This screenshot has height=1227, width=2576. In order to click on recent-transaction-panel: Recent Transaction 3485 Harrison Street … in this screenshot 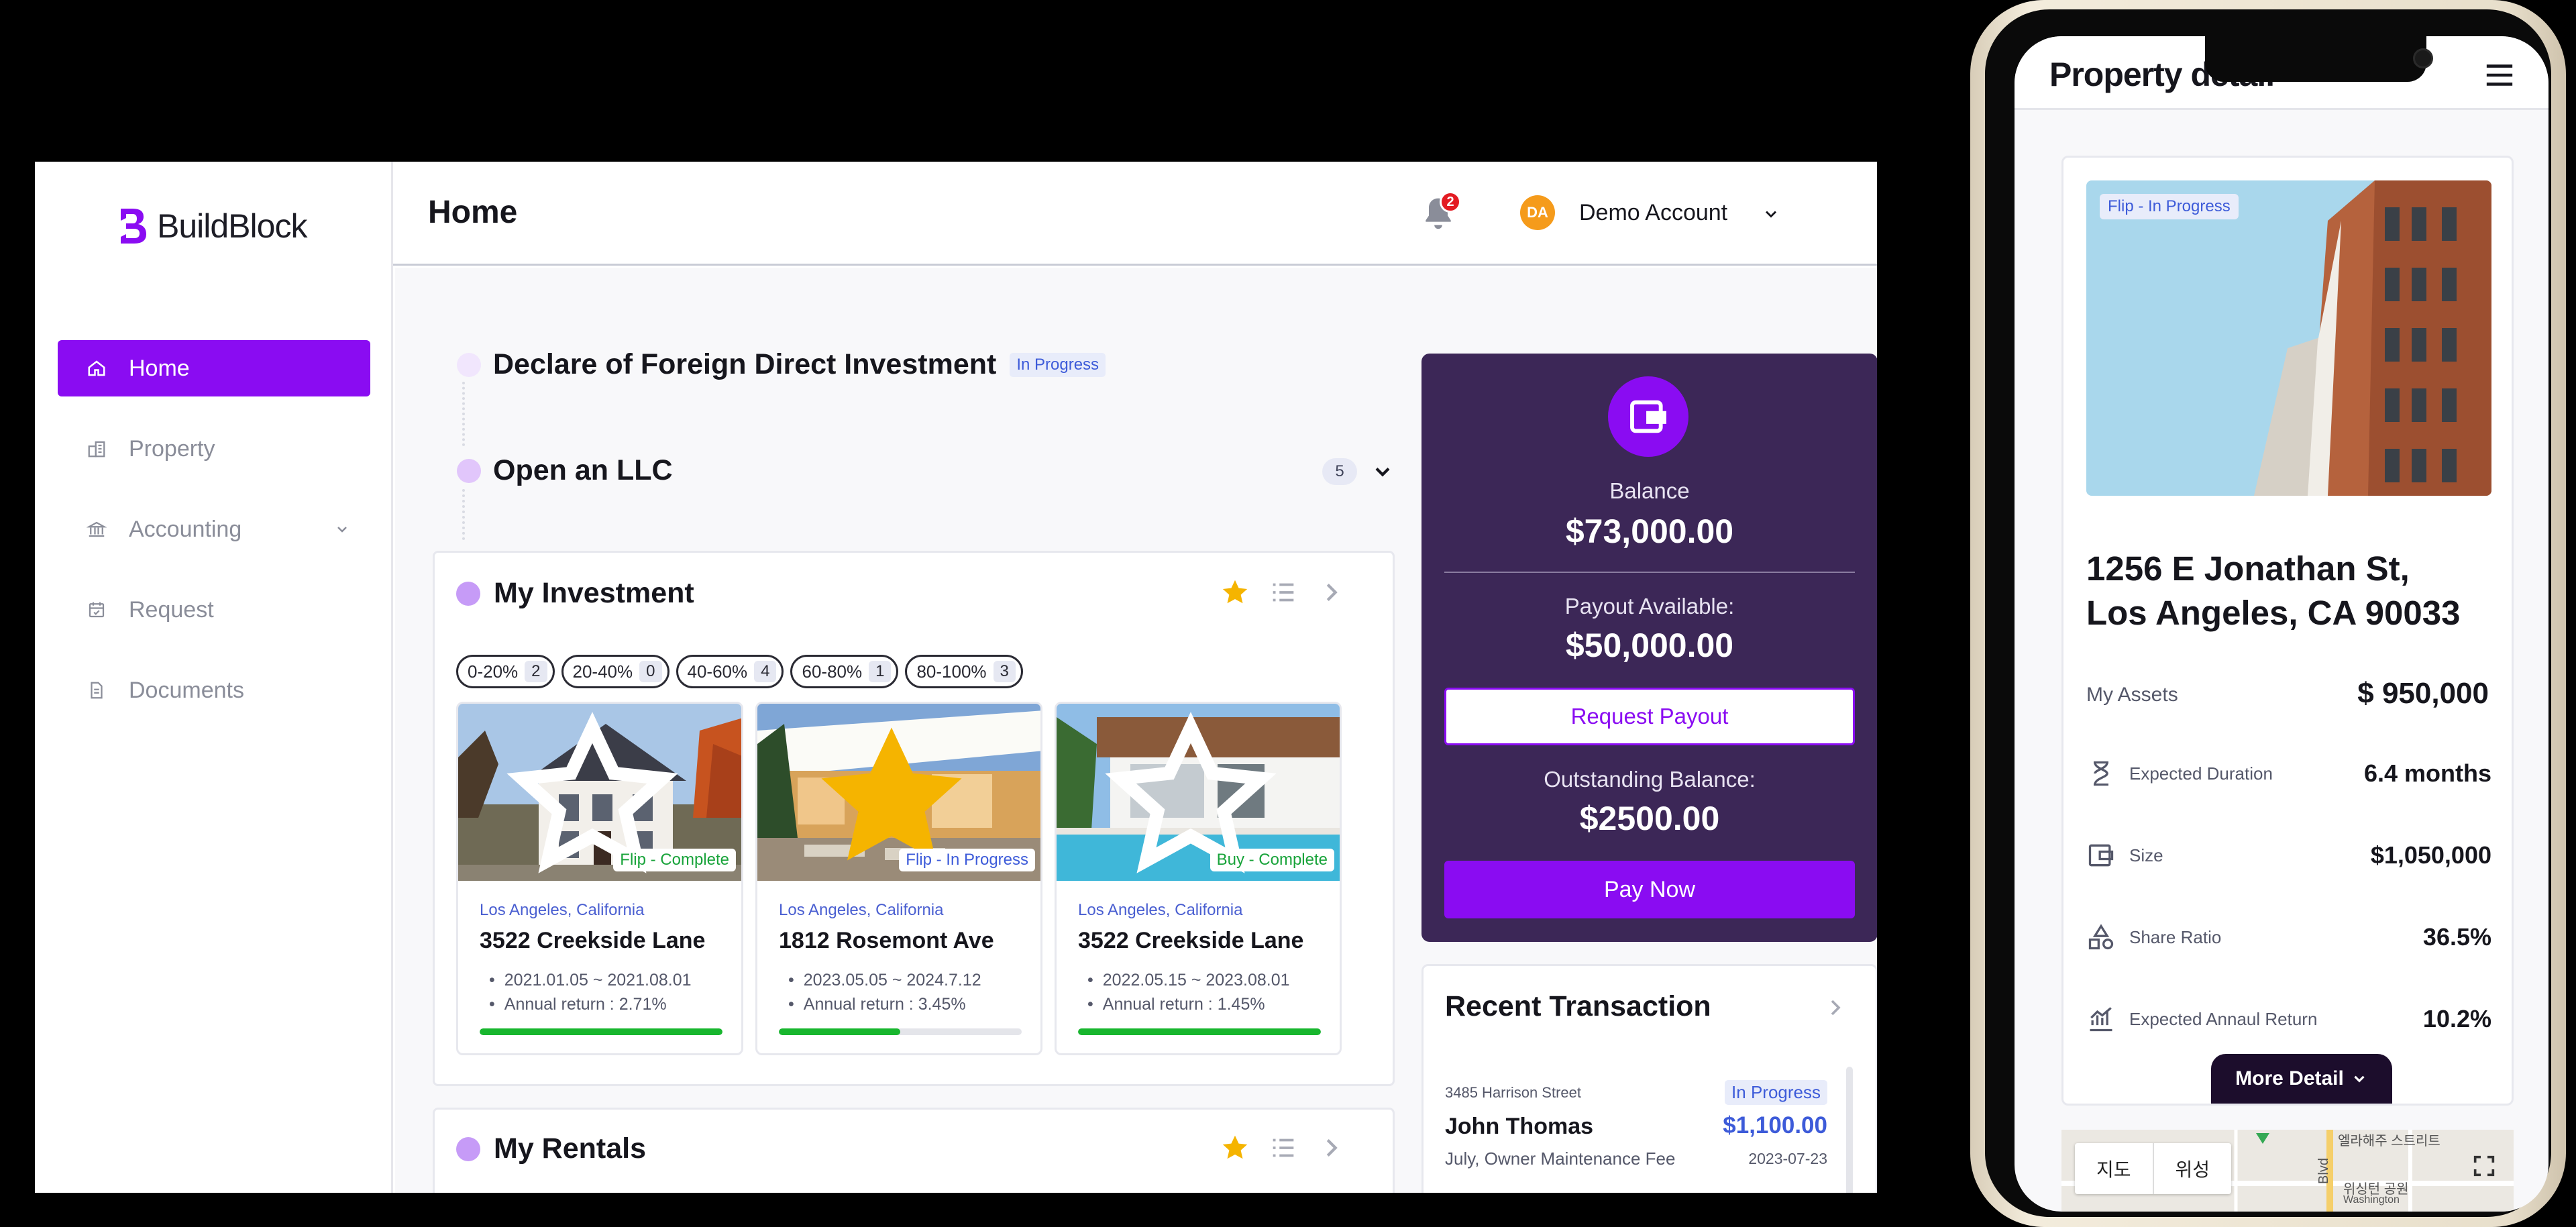, I will do `click(1649, 1078)`.